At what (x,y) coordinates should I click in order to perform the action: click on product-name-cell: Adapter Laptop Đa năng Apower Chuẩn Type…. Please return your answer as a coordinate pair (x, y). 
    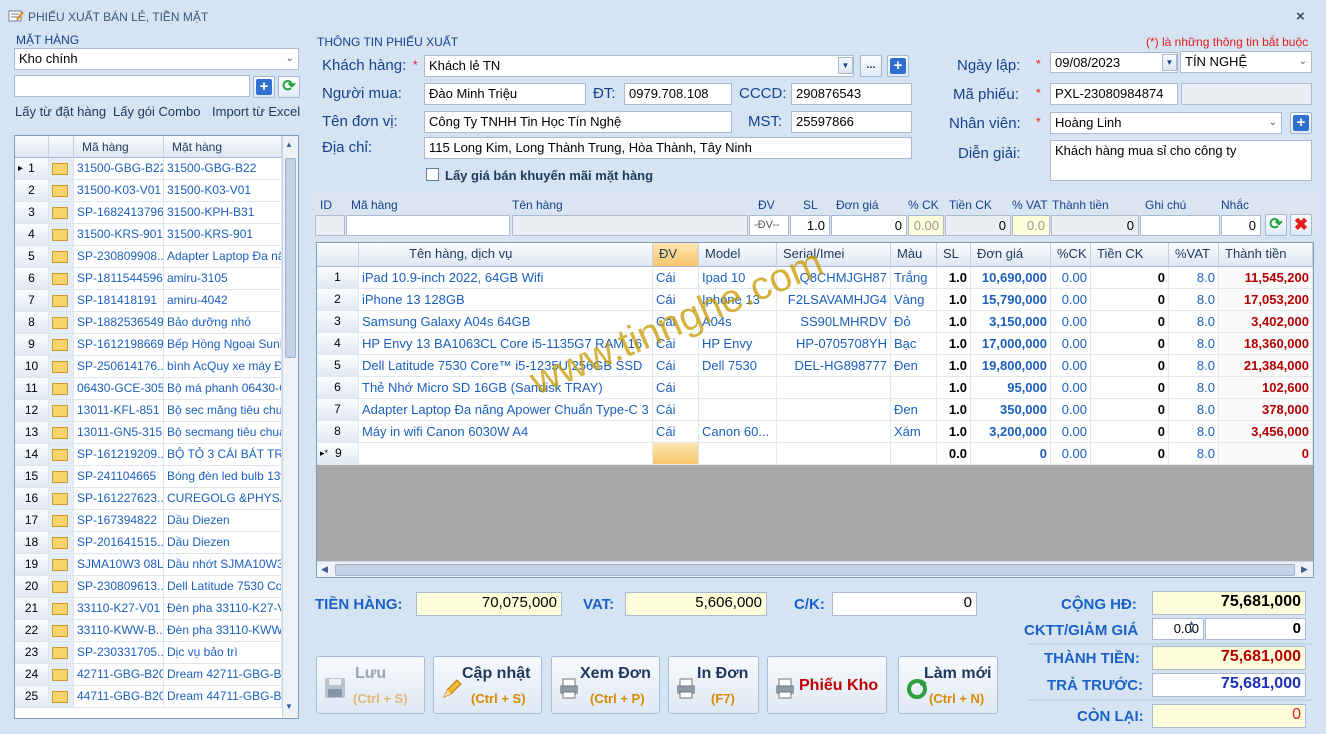
    Looking at the image, I should click on (506, 410).